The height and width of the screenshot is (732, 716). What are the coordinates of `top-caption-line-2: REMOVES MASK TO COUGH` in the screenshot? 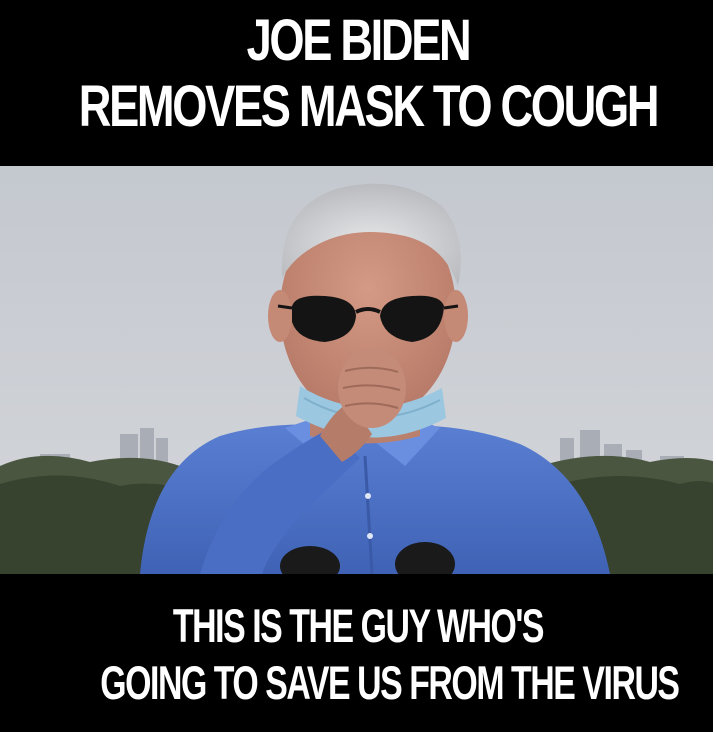 It's located at (369, 106).